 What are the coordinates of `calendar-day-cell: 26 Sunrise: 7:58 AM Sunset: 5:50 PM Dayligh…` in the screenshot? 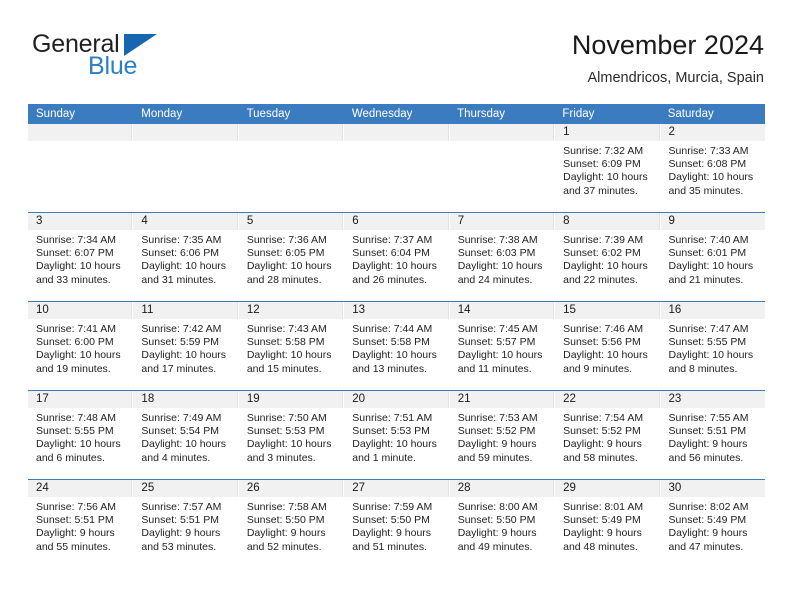 It's located at (291, 524).